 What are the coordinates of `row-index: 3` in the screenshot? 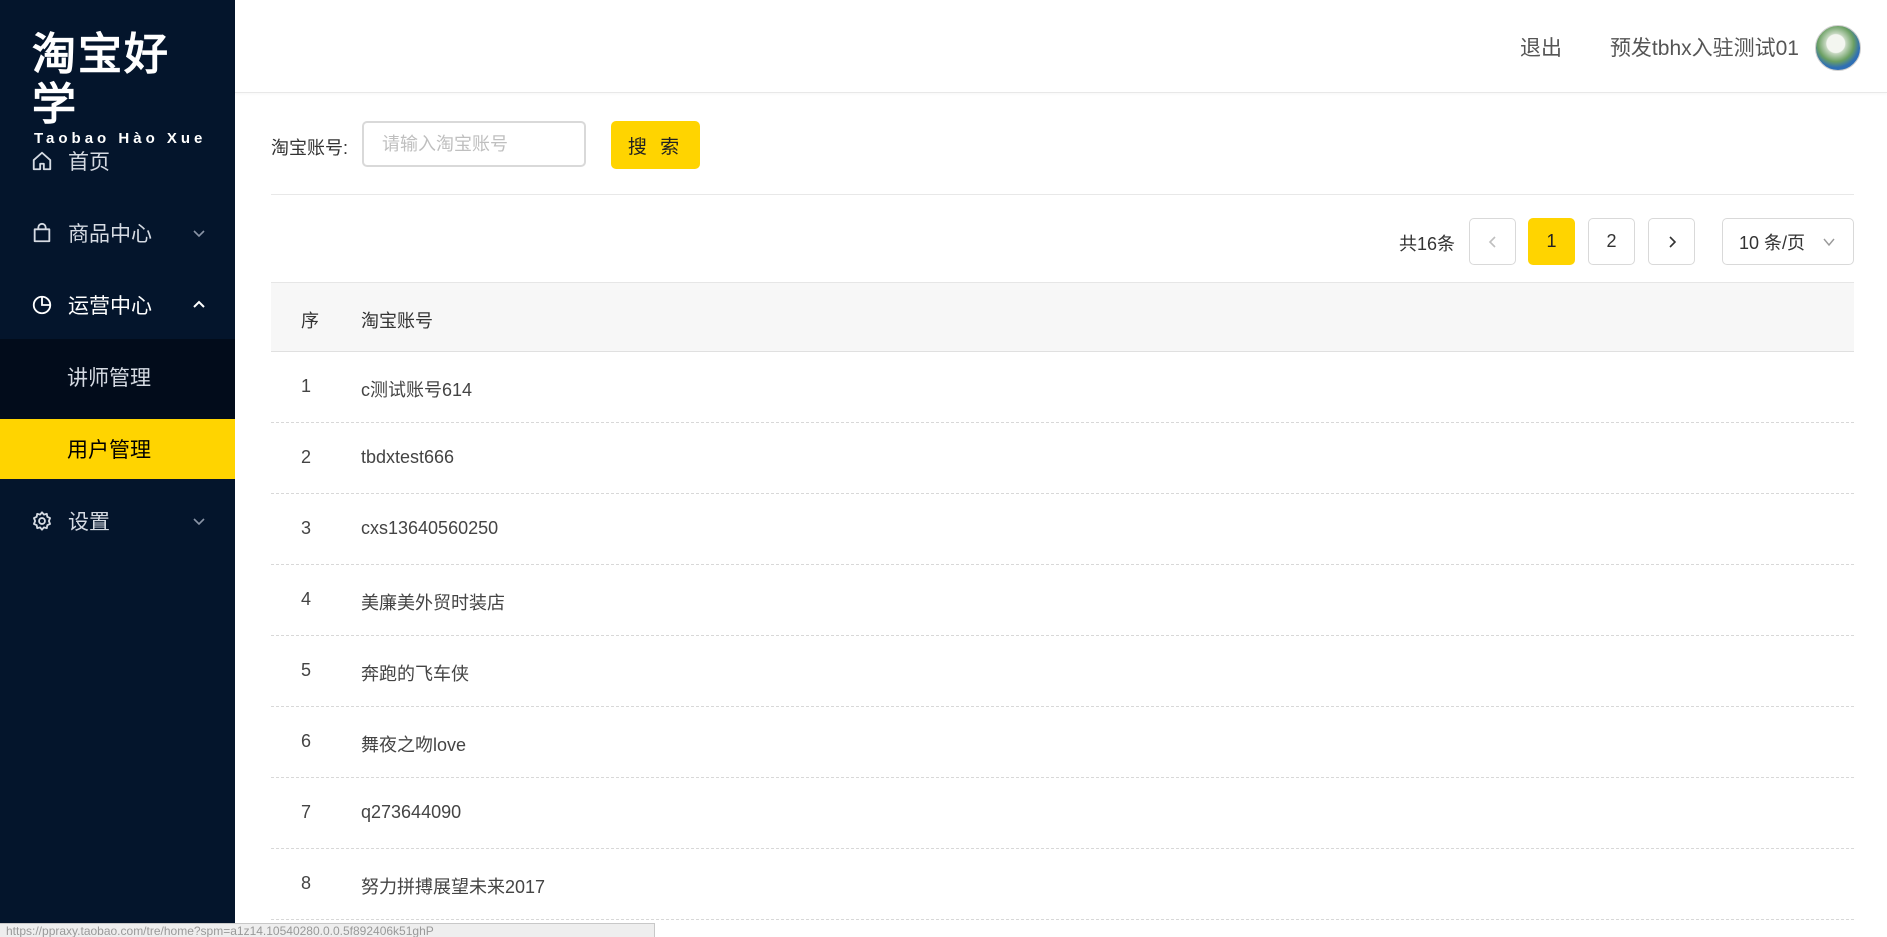 It's located at (306, 528).